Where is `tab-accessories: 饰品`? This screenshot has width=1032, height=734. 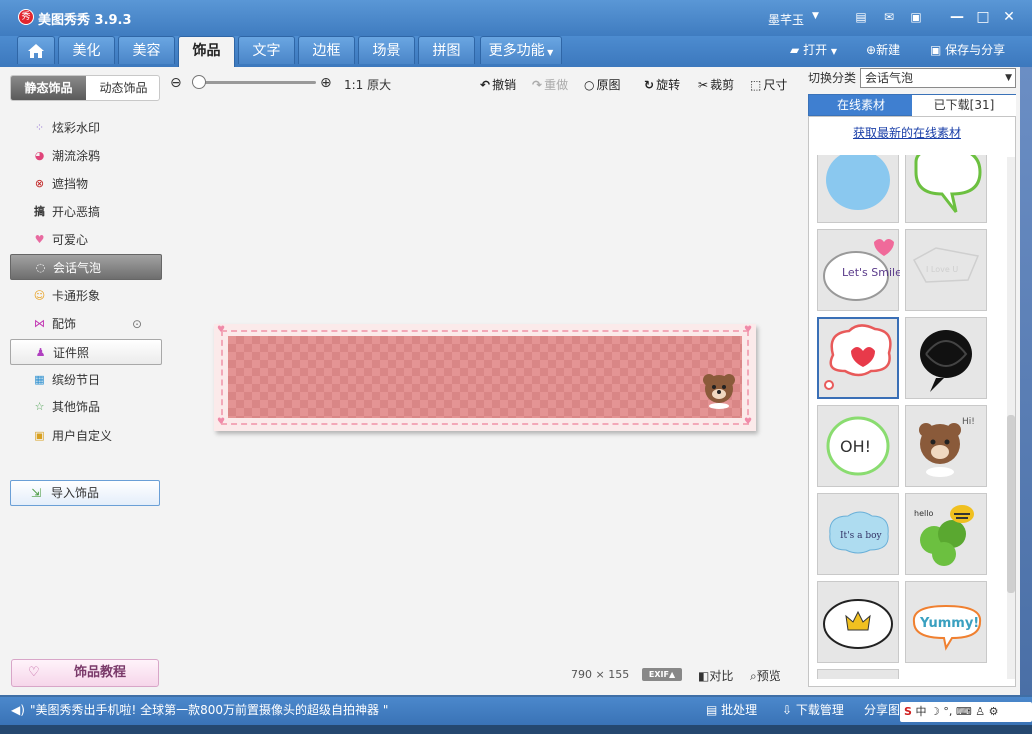
tab-accessories: 饰品 is located at coordinates (206, 51).